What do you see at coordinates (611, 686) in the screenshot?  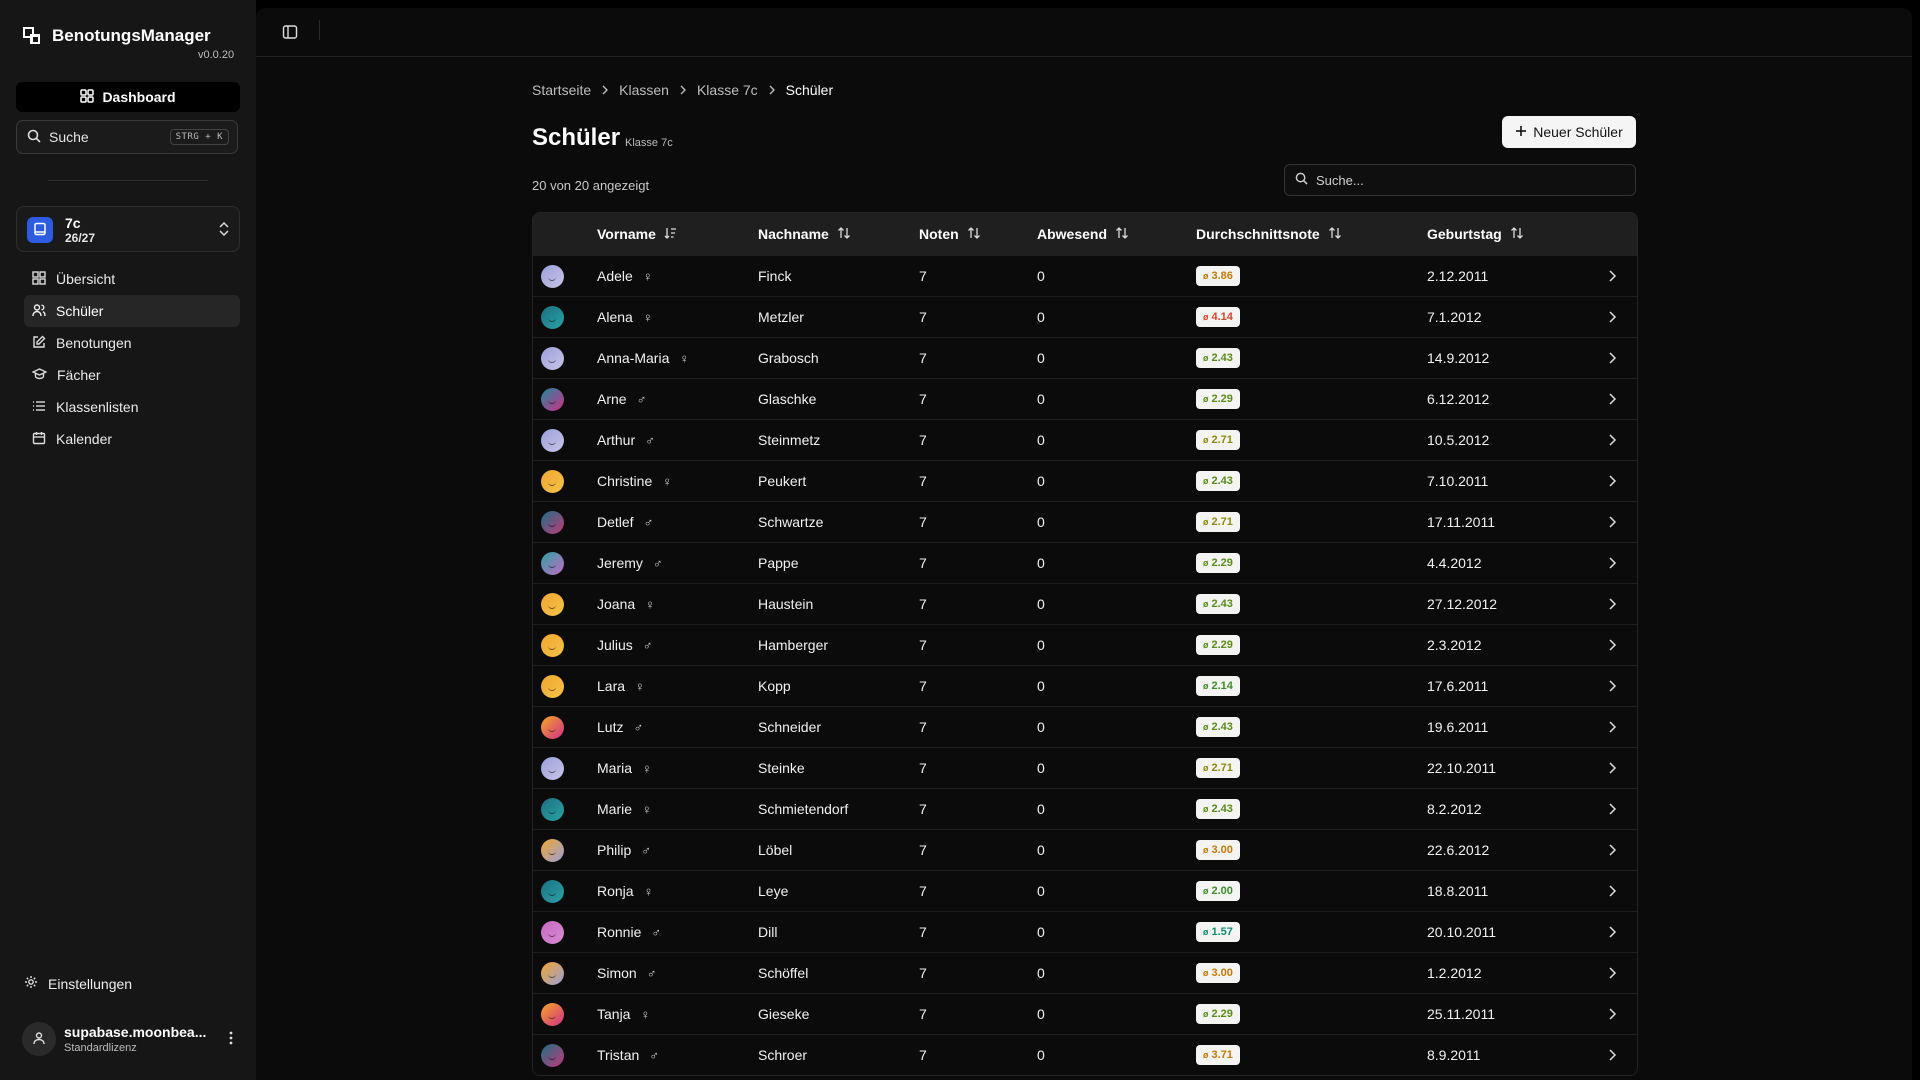 I see `first-name: Lara` at bounding box center [611, 686].